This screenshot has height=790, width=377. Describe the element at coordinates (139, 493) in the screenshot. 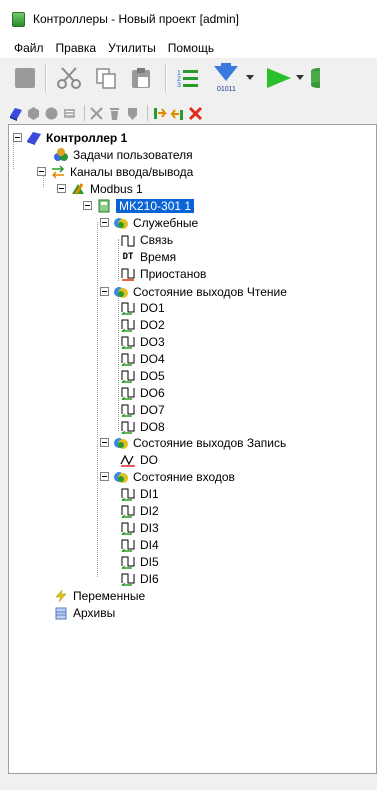

I see `tree-node-di-input: DI1` at that location.